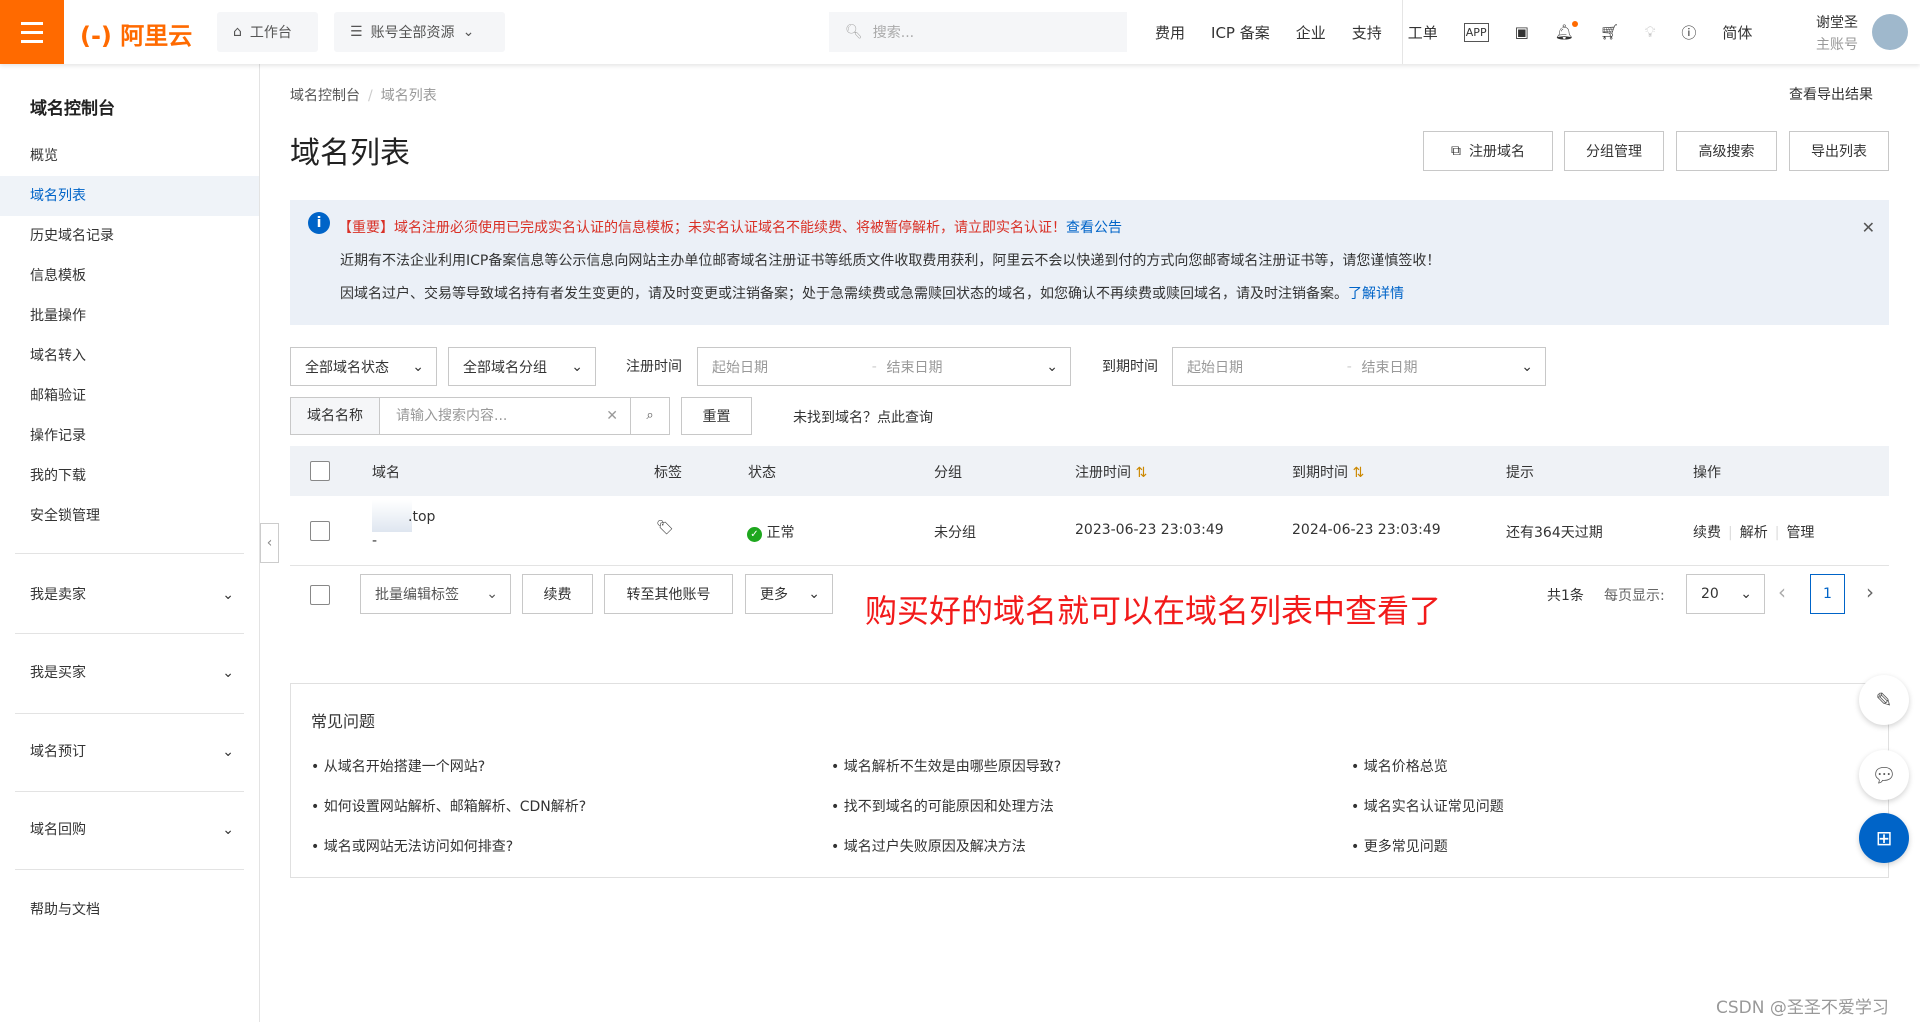 Image resolution: width=1920 pixels, height=1022 pixels. What do you see at coordinates (1890, 32) in the screenshot?
I see `avatar` at bounding box center [1890, 32].